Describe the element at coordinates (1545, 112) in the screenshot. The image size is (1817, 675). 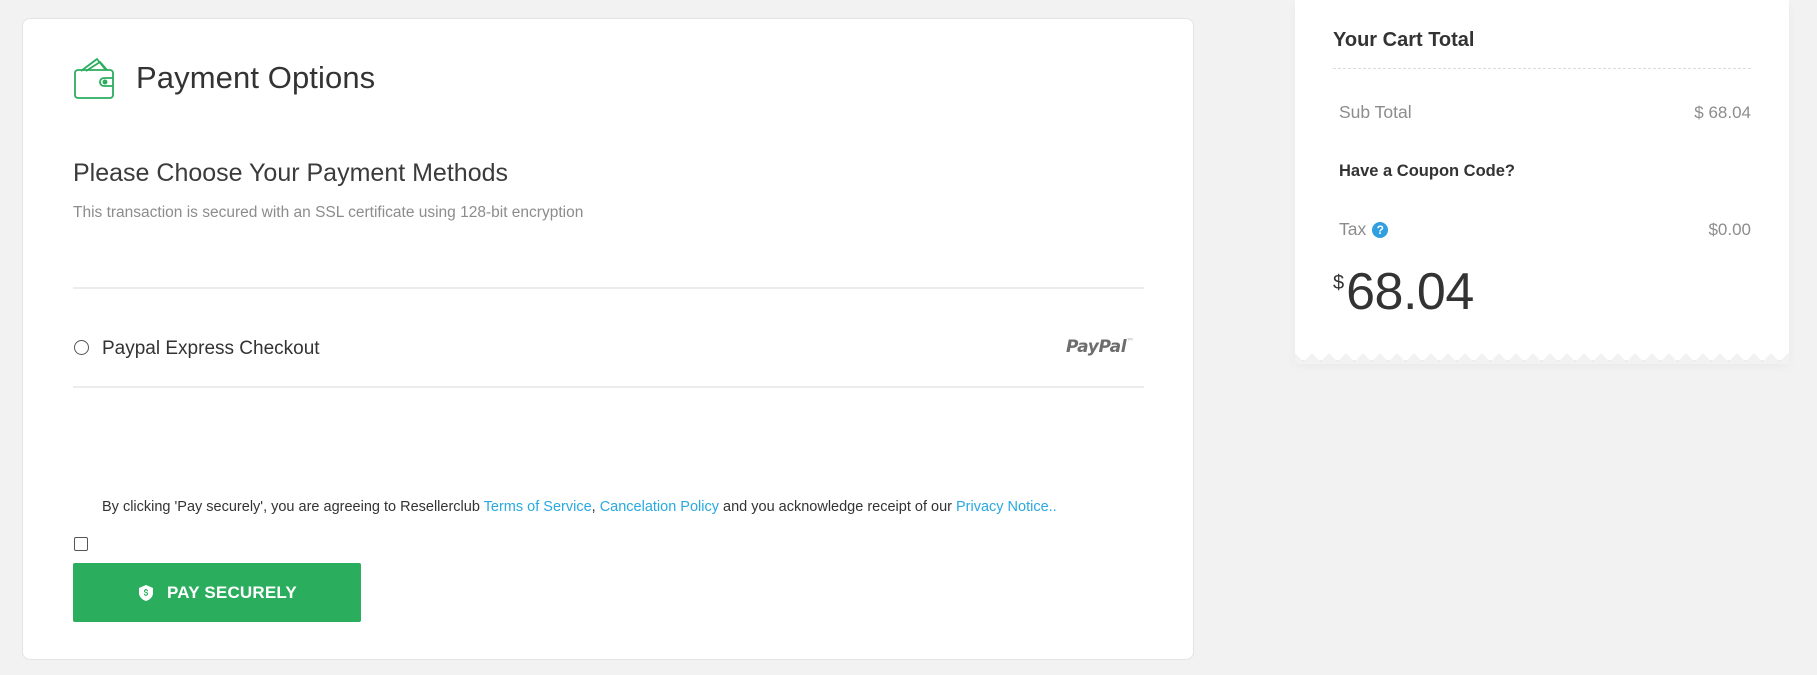
I see `subtotal-row: Sub Total $ 68.04` at that location.